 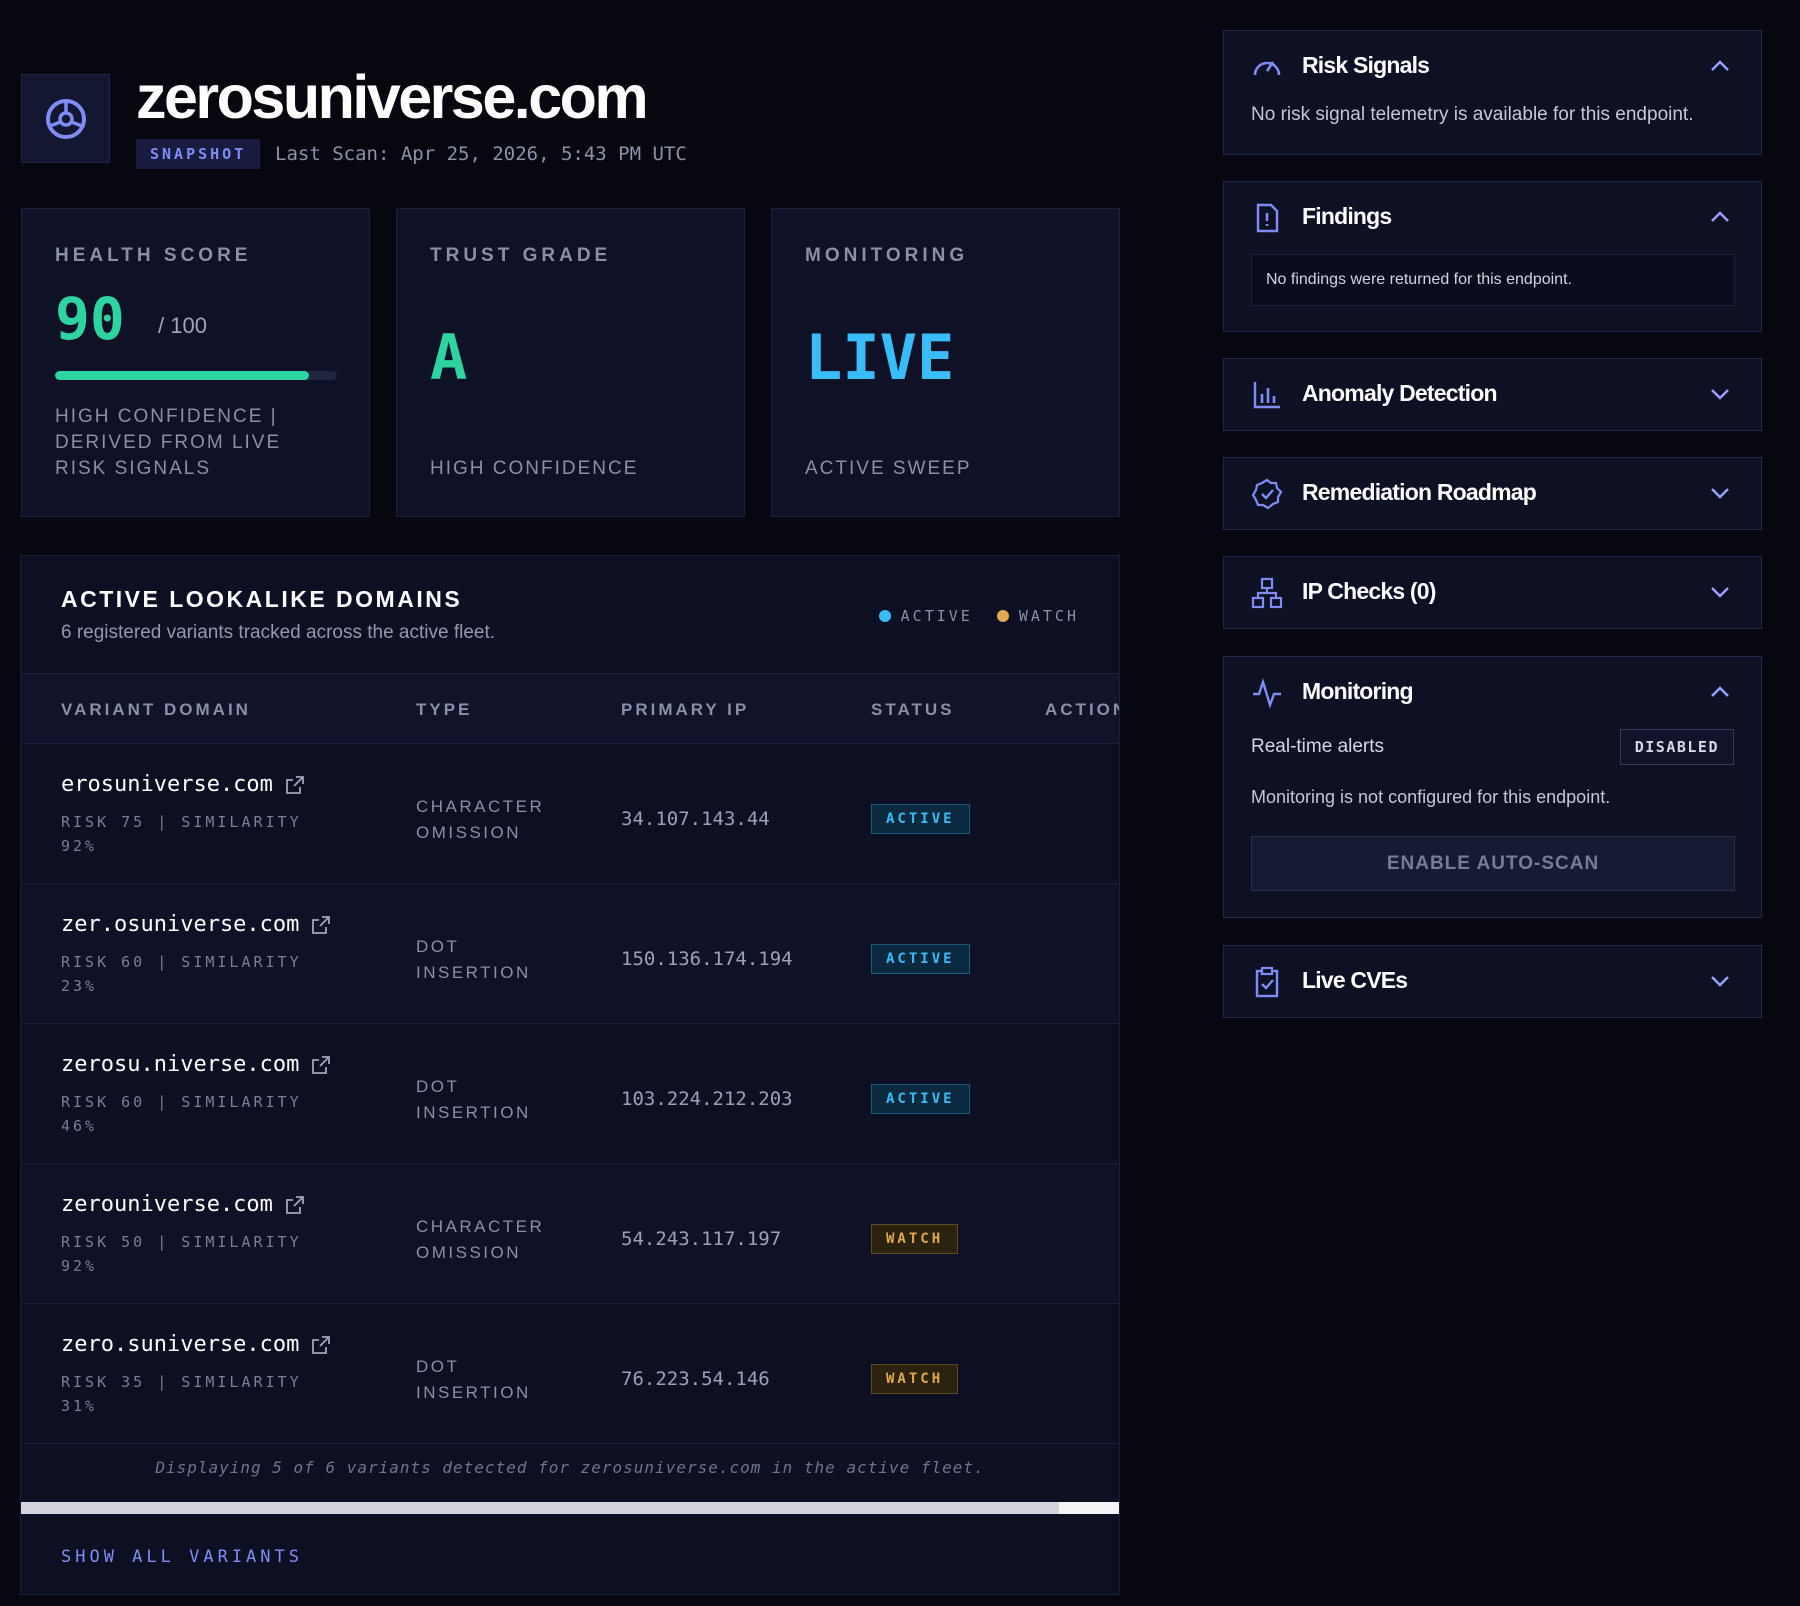 I want to click on scrollbar-thumb, so click(x=540, y=1508).